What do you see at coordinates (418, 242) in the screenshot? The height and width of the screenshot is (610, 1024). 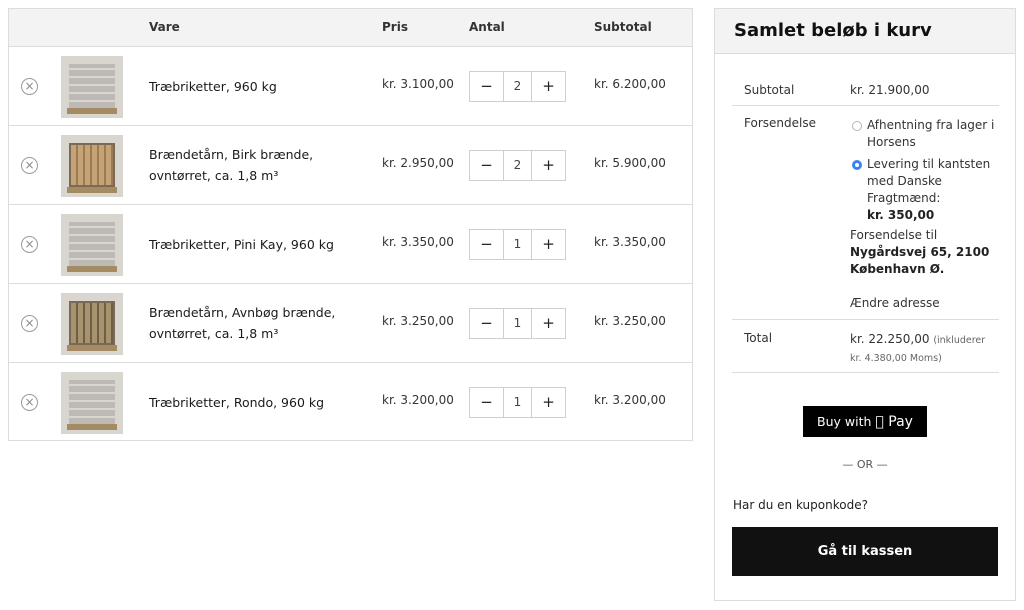 I see `product-price: kr. 3.350,00` at bounding box center [418, 242].